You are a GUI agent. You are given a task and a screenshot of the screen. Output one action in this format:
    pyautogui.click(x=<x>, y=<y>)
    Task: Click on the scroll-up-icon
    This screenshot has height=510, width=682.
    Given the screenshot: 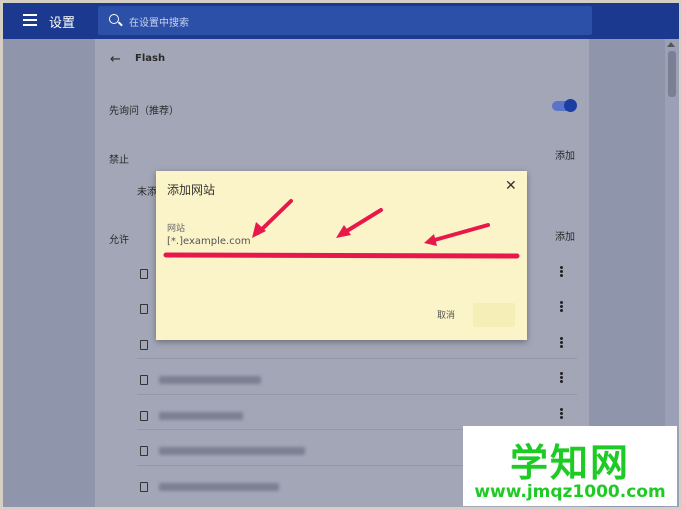 What is the action you would take?
    pyautogui.click(x=671, y=44)
    